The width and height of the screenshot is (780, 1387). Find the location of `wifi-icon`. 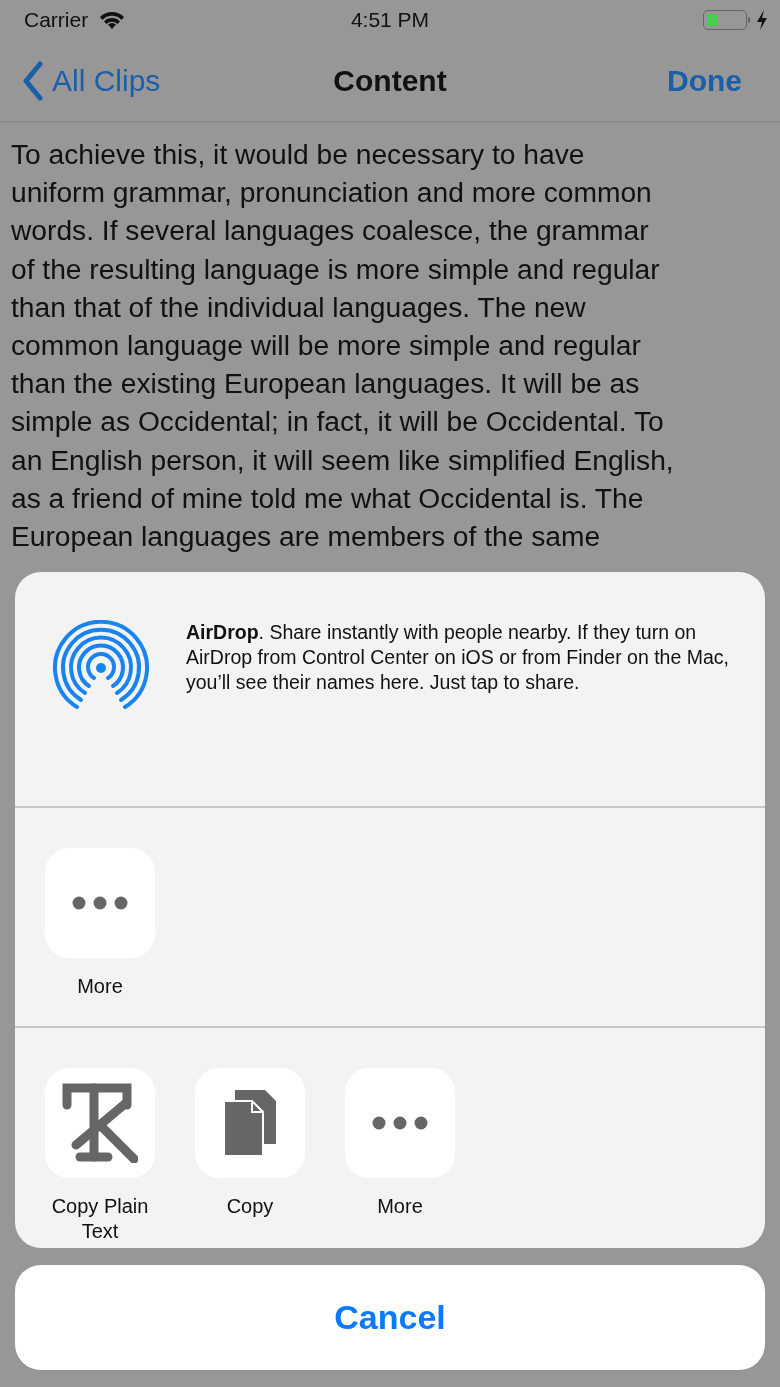

wifi-icon is located at coordinates (112, 20).